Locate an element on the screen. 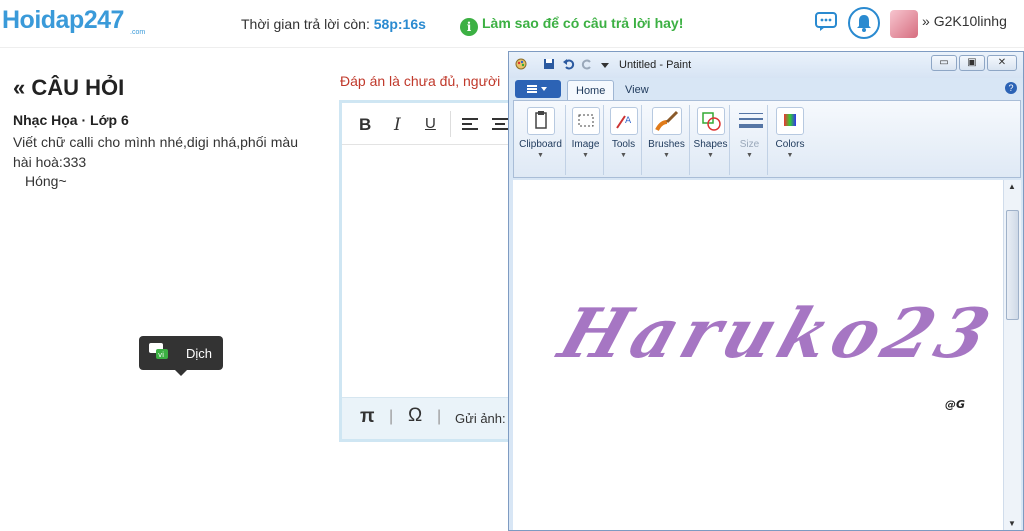 The image size is (1024, 531). paint-window-title: Untitled - Paint is located at coordinates (655, 65).